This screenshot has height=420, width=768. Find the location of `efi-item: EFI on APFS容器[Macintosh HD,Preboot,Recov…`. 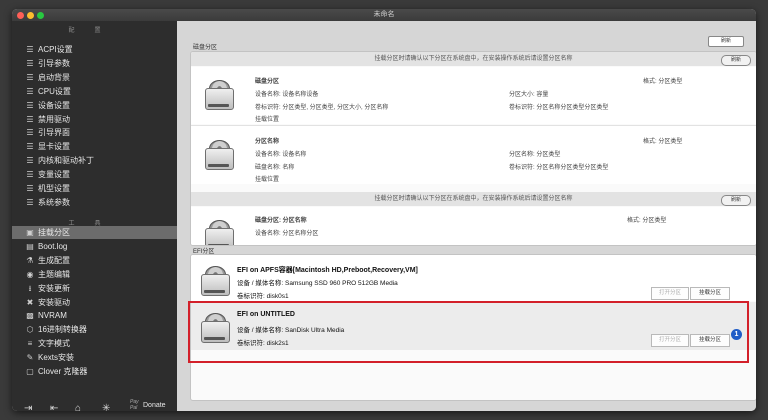

efi-item: EFI on APFS容器[Macintosh HD,Preboot,Recov… is located at coordinates (473, 278).